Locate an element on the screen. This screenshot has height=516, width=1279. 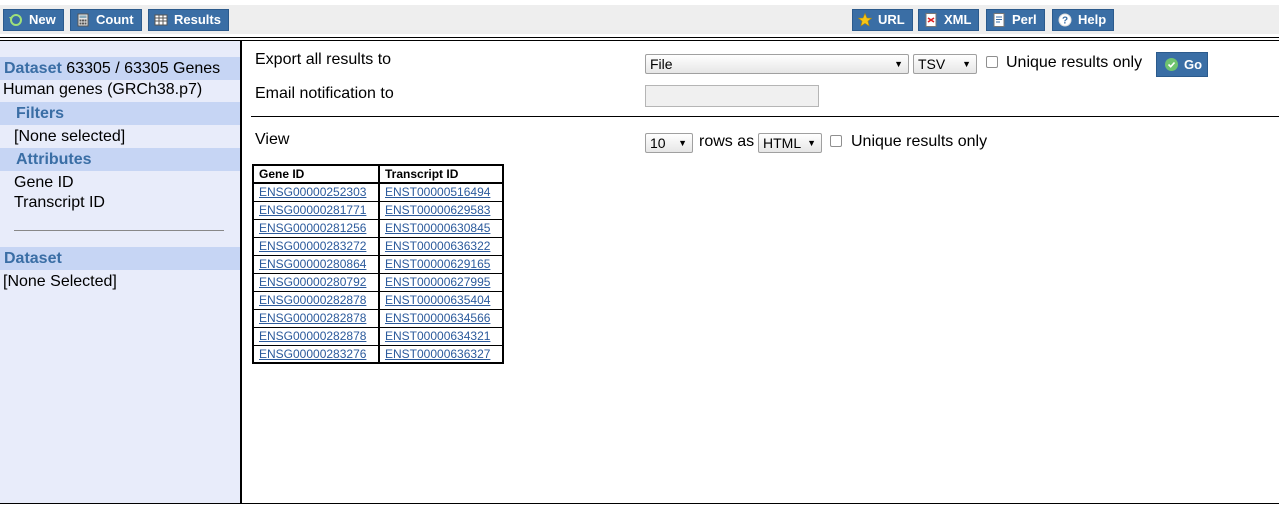
gene-id-cell: ENSG00000252303 is located at coordinates (316, 192).